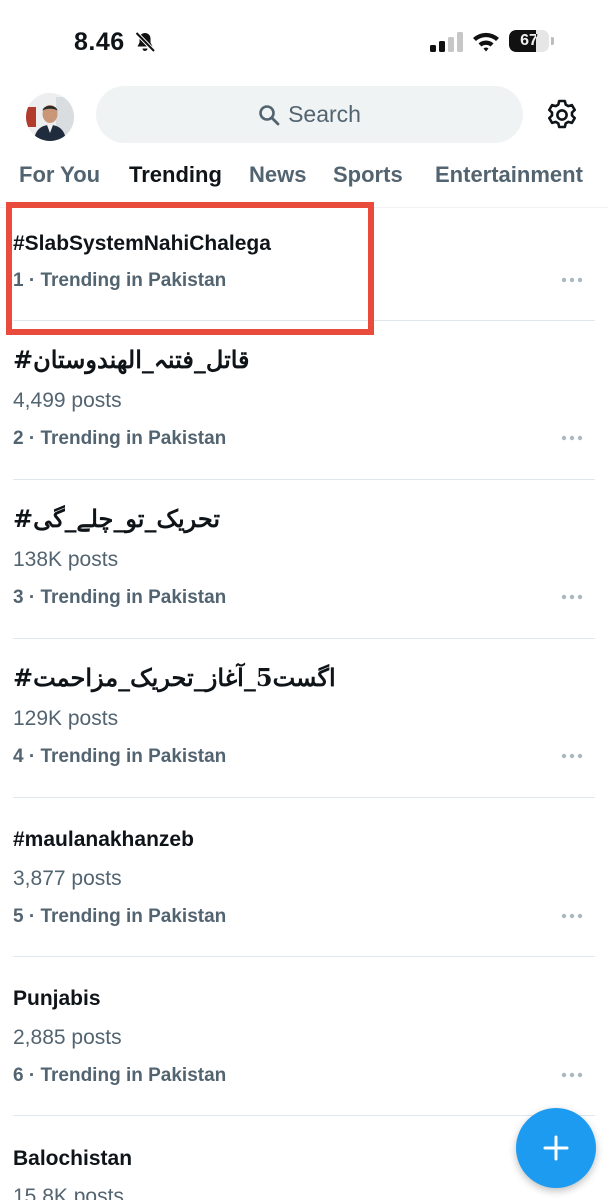 The image size is (608, 1200). I want to click on trend-posts: 15.8K posts, so click(68, 1192).